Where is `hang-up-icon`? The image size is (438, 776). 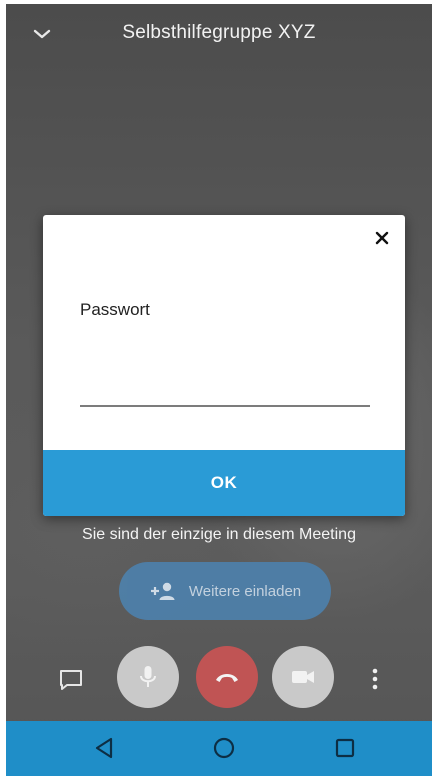 hang-up-icon is located at coordinates (227, 678).